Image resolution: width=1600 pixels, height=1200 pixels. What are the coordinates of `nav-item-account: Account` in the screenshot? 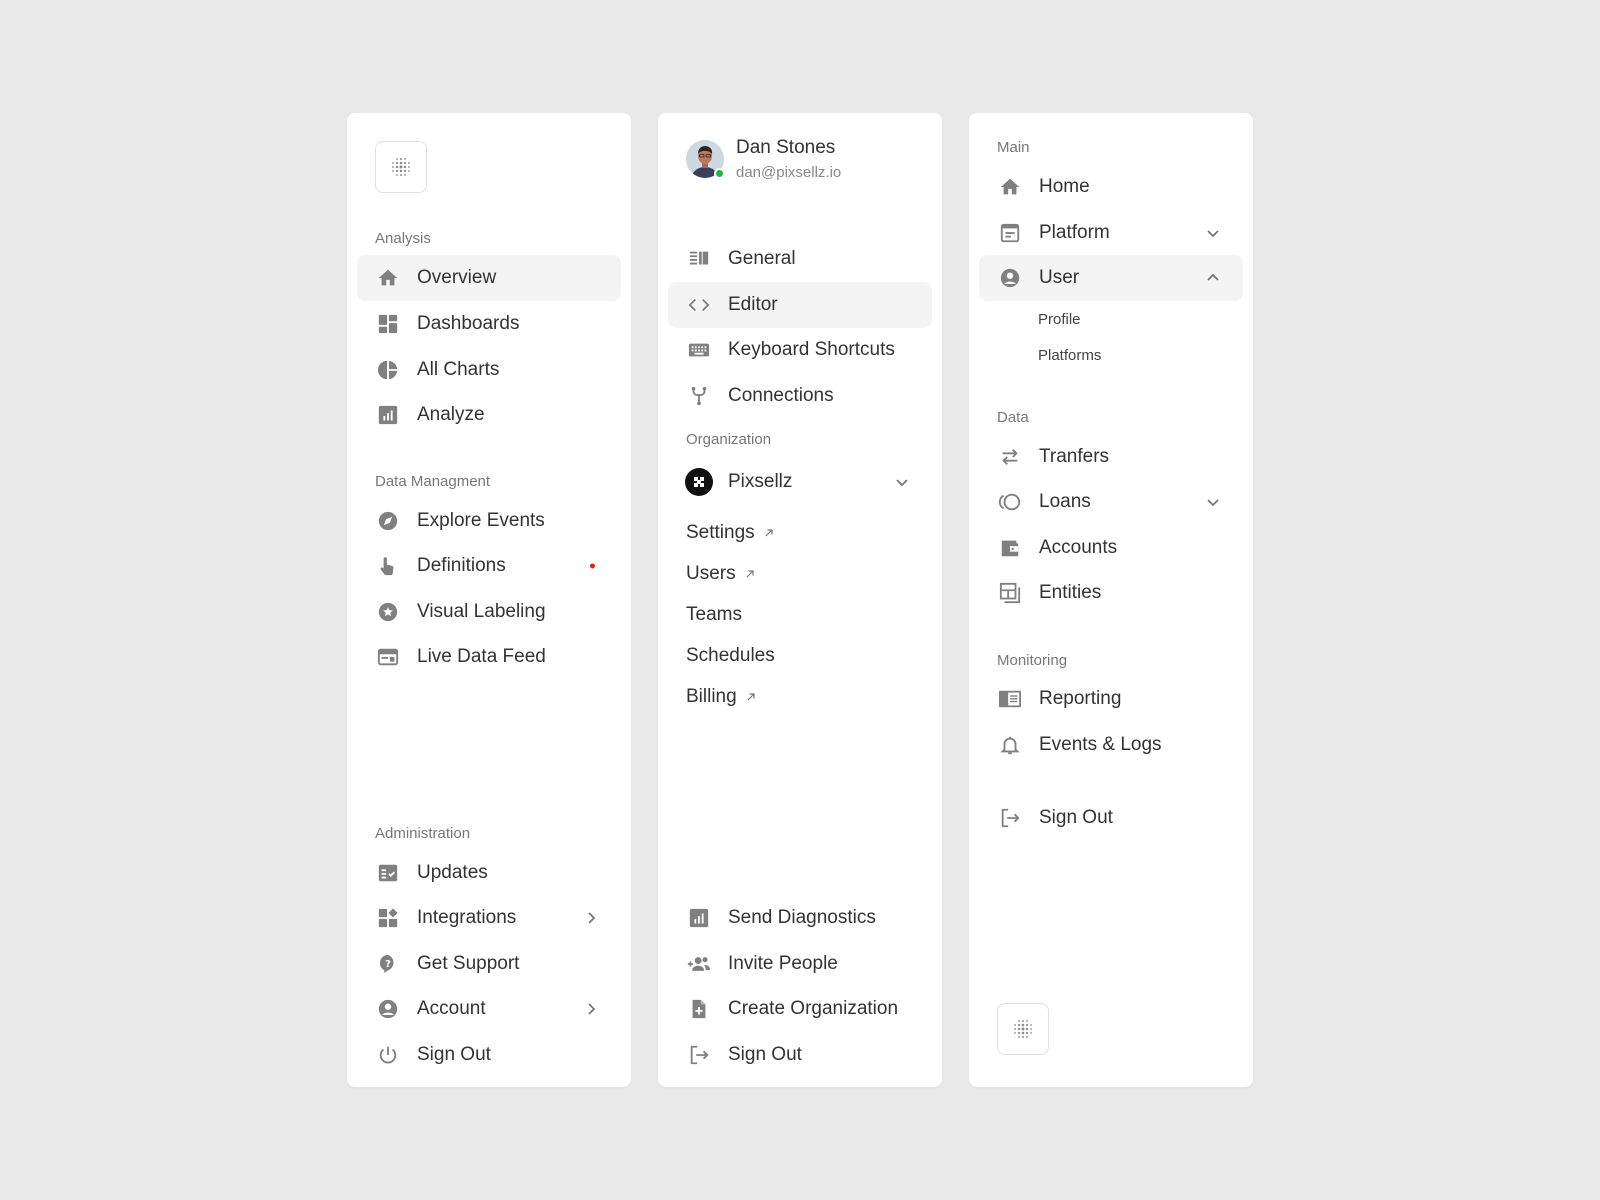 It's located at (489, 1009).